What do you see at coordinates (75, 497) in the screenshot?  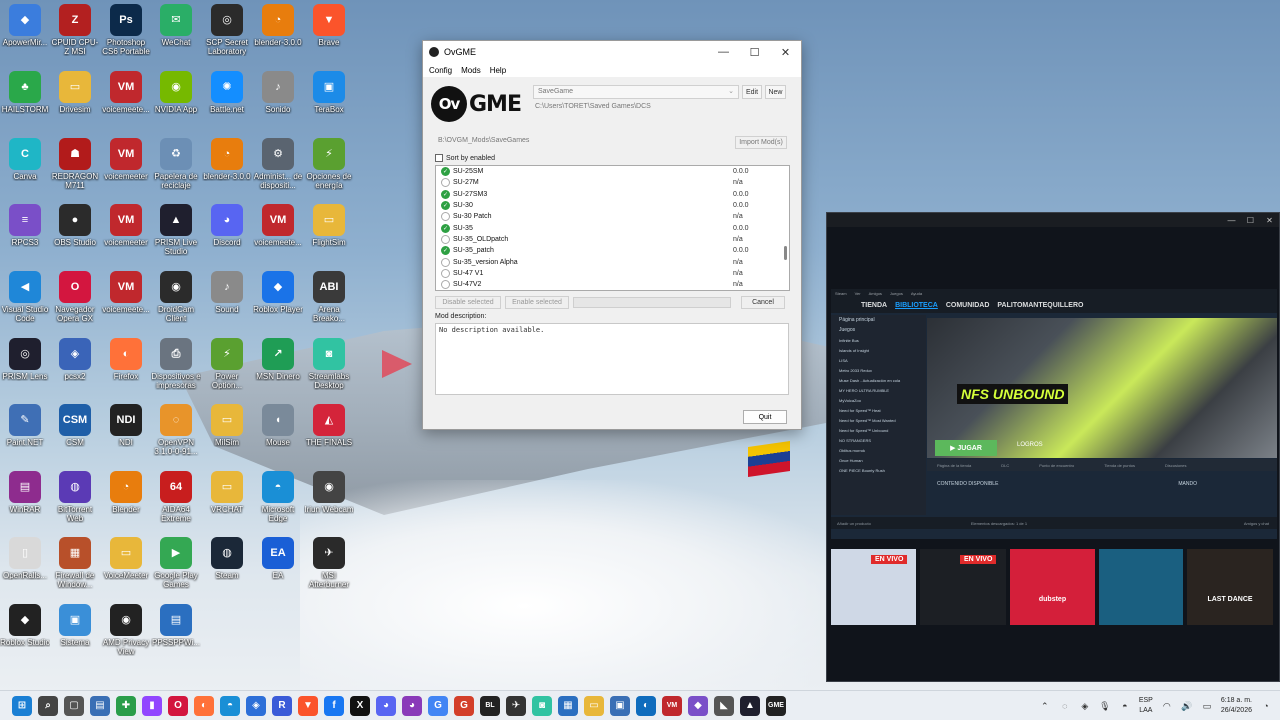 I see `desktop-icon: ◍ BitTorrent Web` at bounding box center [75, 497].